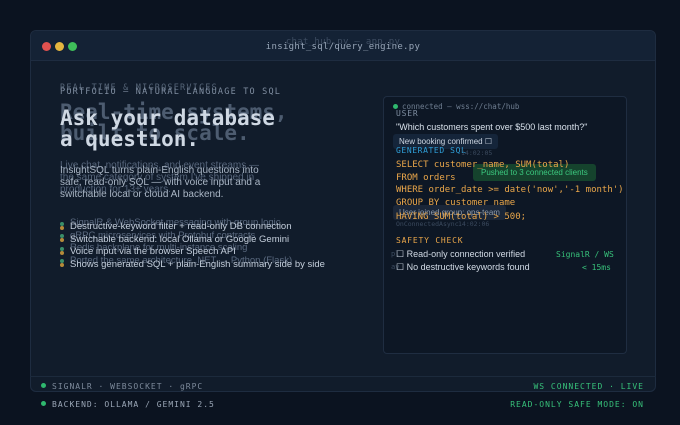 This screenshot has height=425, width=680. What do you see at coordinates (483, 165) in the screenshot?
I see `sql-line-1: SELECT customer_name, SUM(total)` at bounding box center [483, 165].